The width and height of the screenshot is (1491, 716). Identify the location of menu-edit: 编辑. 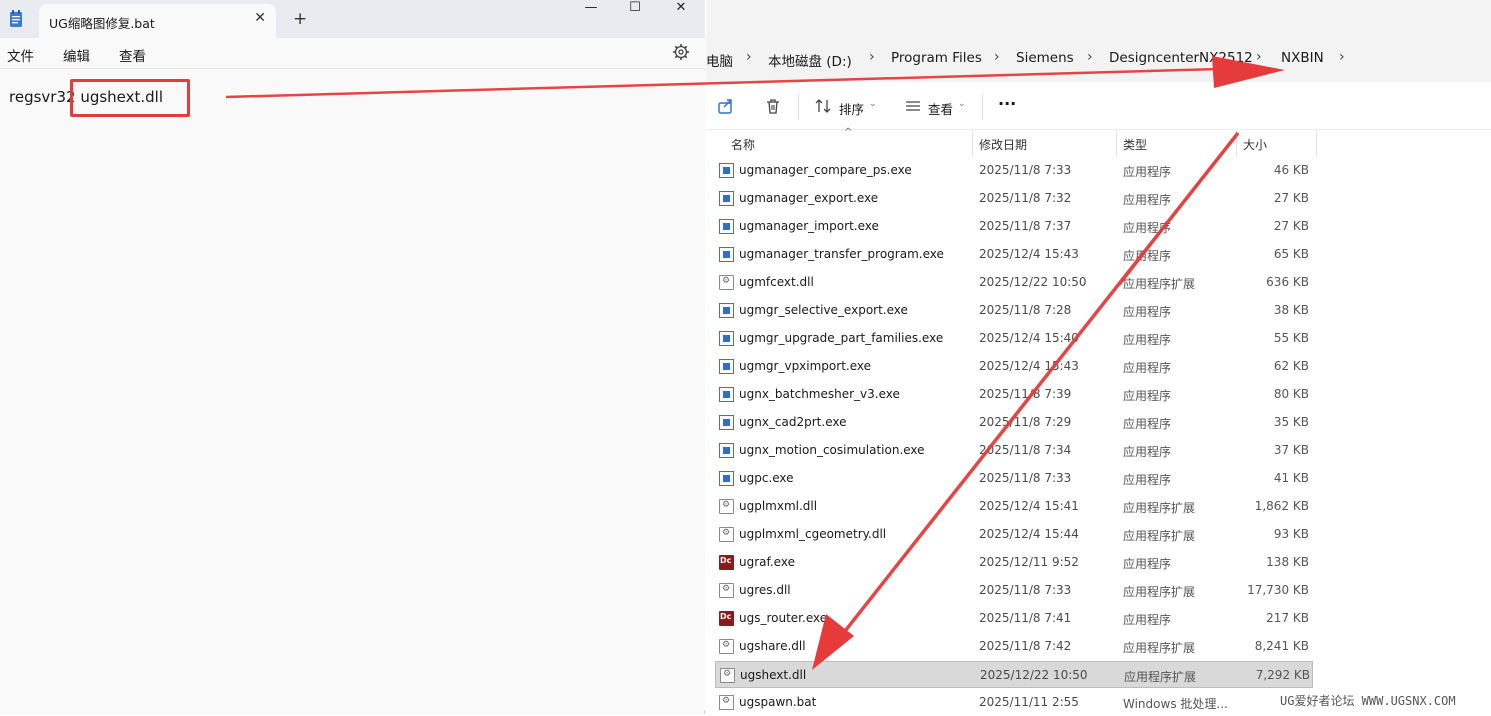
(76, 55).